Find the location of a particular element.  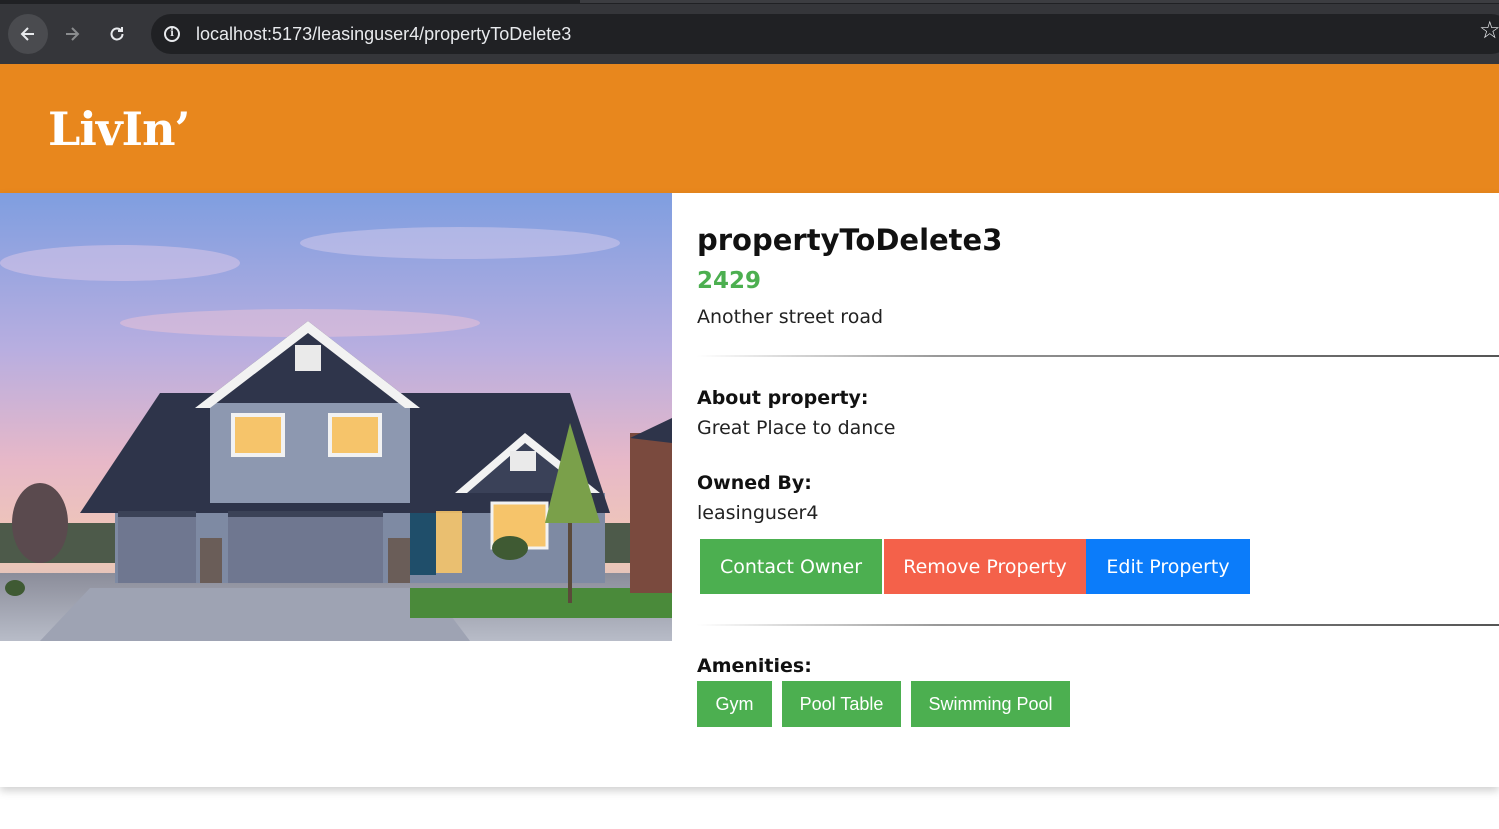

amenity-badge: Gym is located at coordinates (734, 704).